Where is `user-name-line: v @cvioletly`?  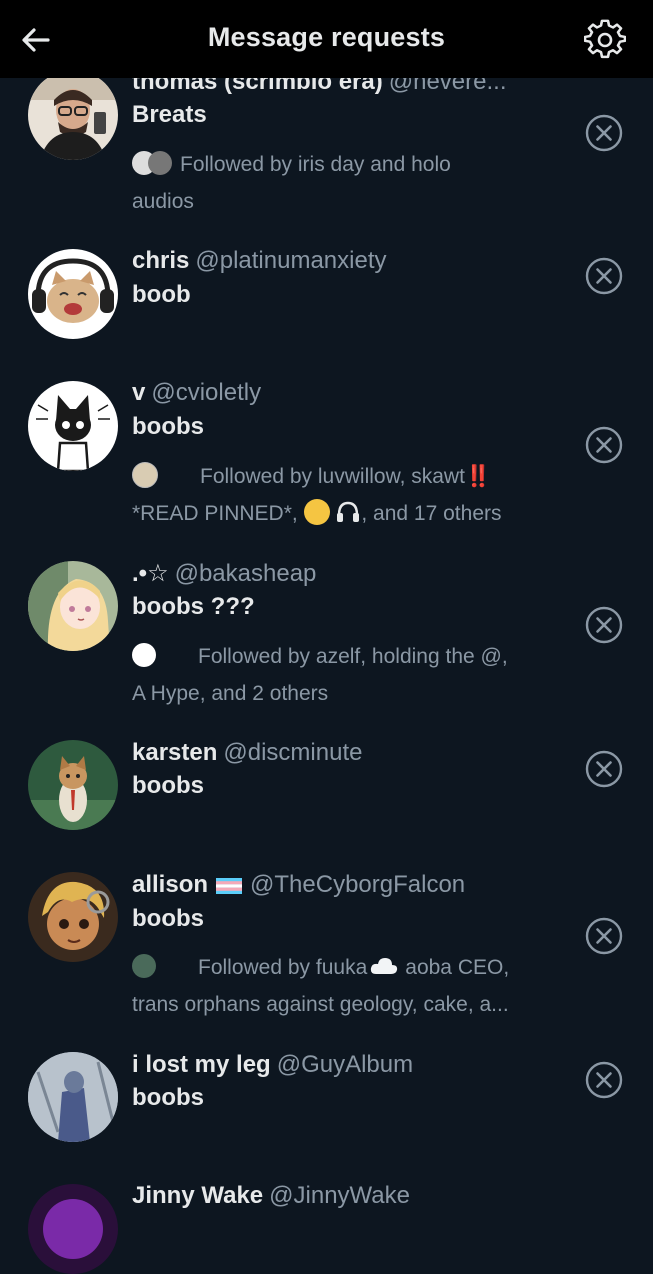
user-name-line: v @cvioletly is located at coordinates (196, 393).